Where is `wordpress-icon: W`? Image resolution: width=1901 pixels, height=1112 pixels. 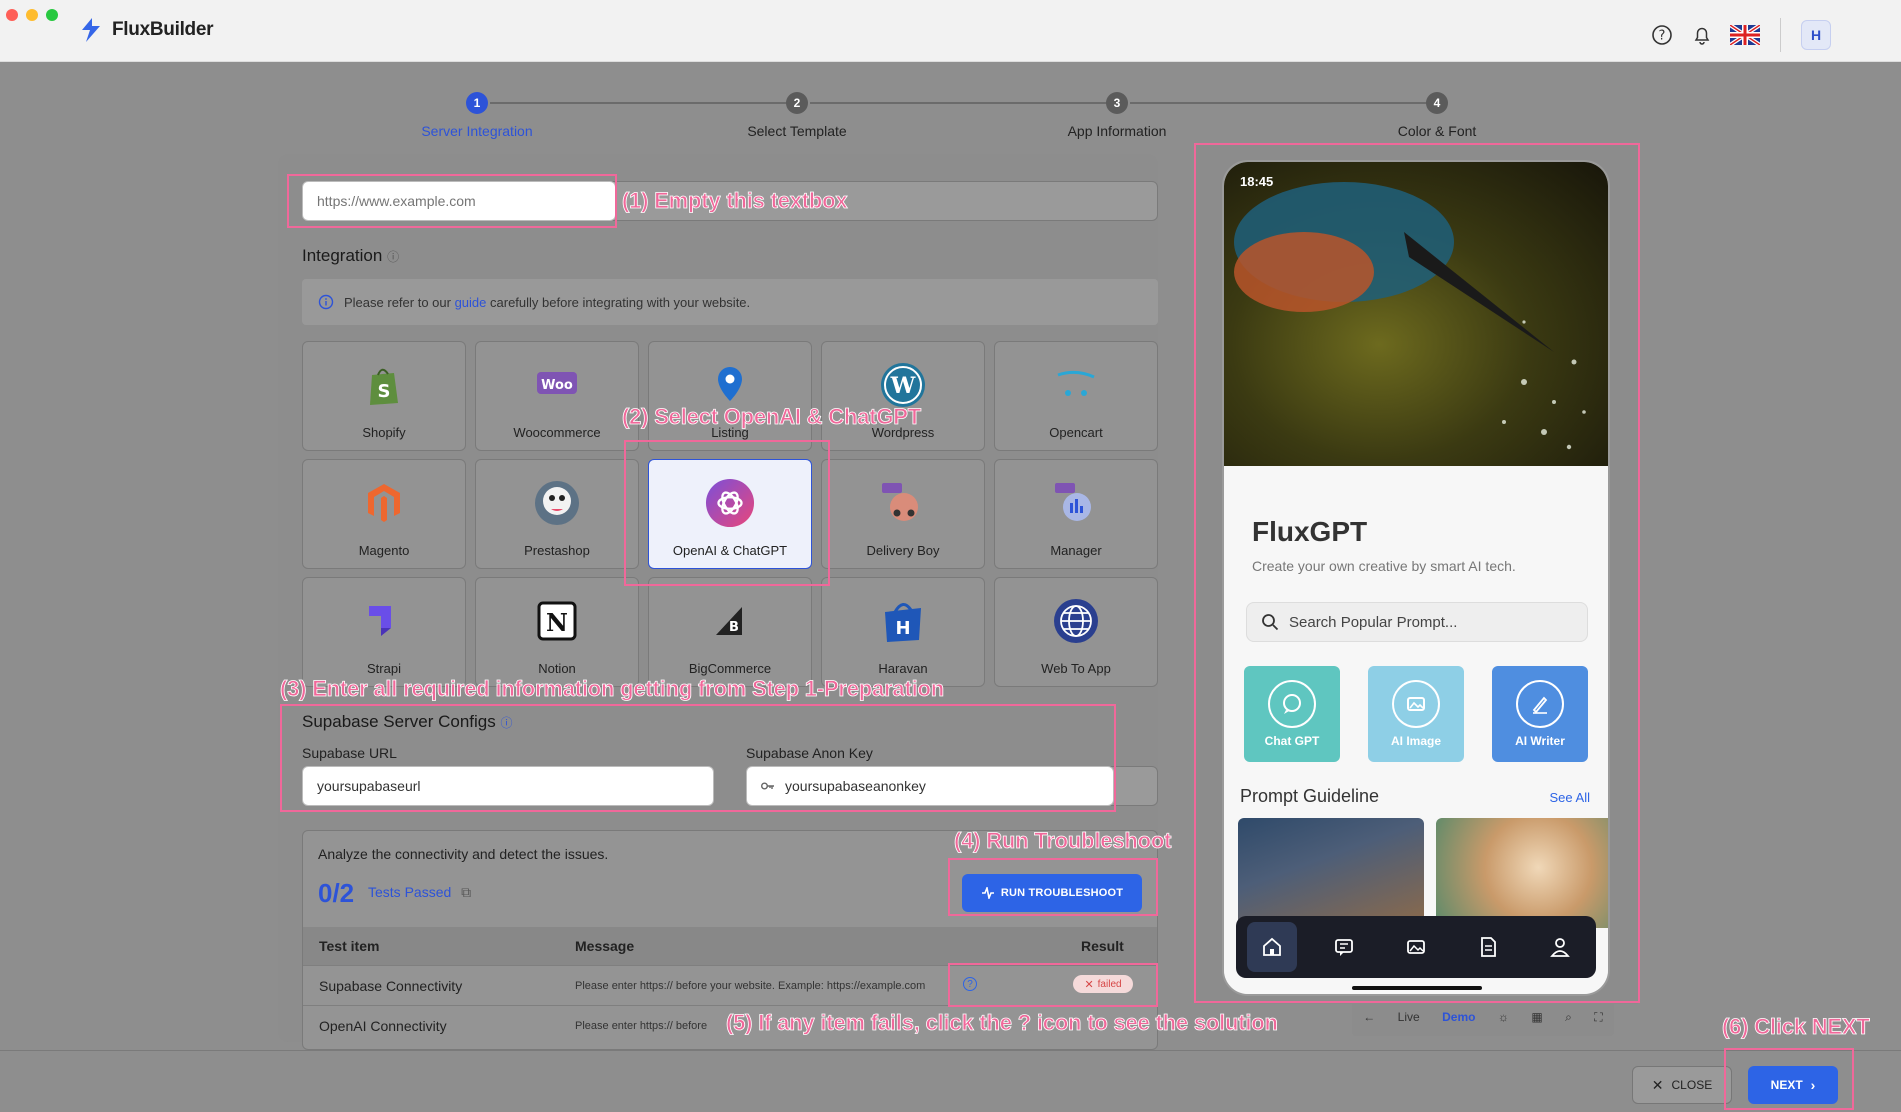
wordpress-icon: W is located at coordinates (903, 385).